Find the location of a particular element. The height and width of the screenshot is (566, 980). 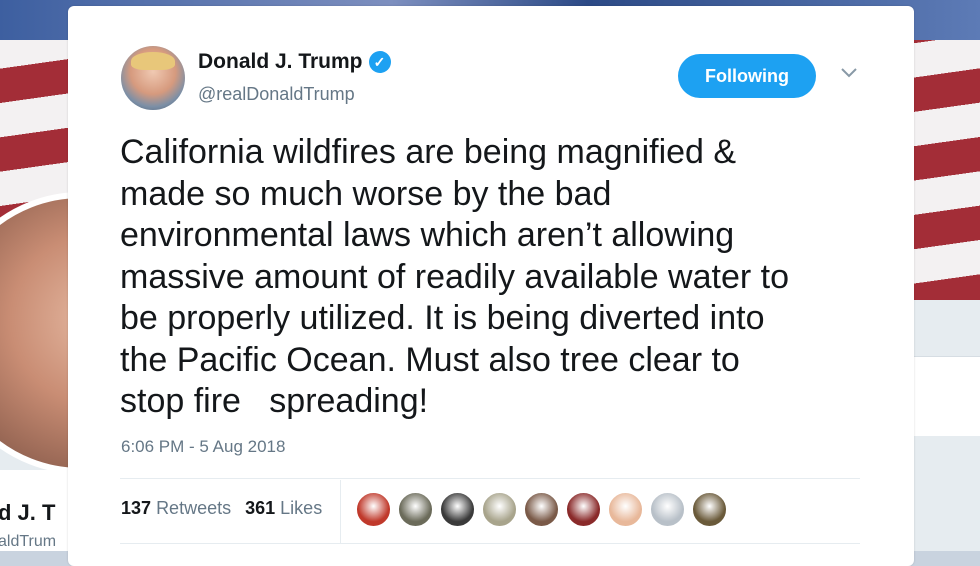

retweets-label: Retweets is located at coordinates (194, 508).